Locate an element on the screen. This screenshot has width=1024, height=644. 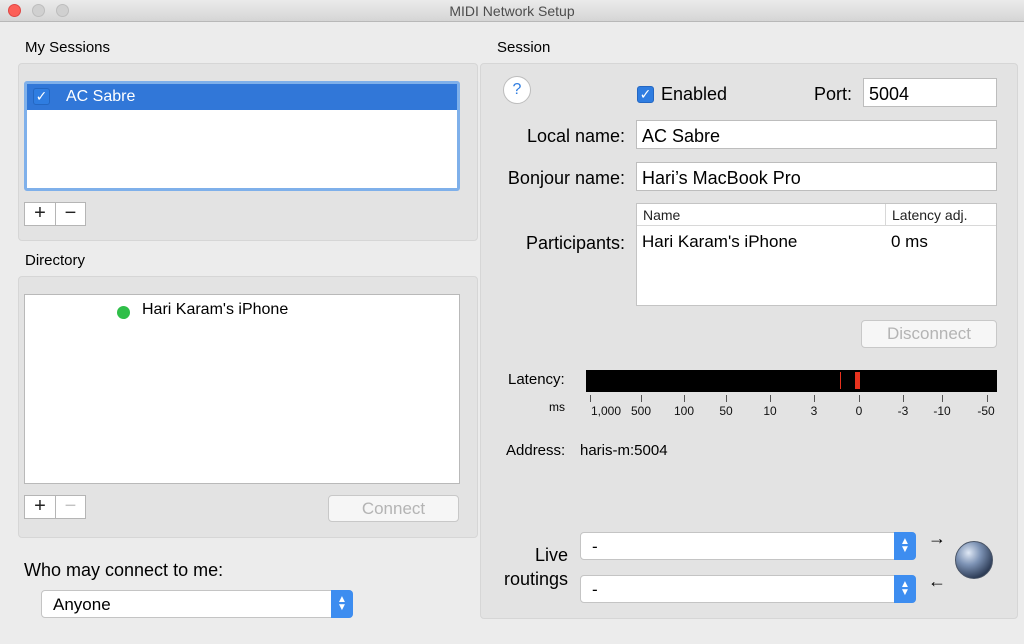
remove-session-button: − is located at coordinates (69, 214).